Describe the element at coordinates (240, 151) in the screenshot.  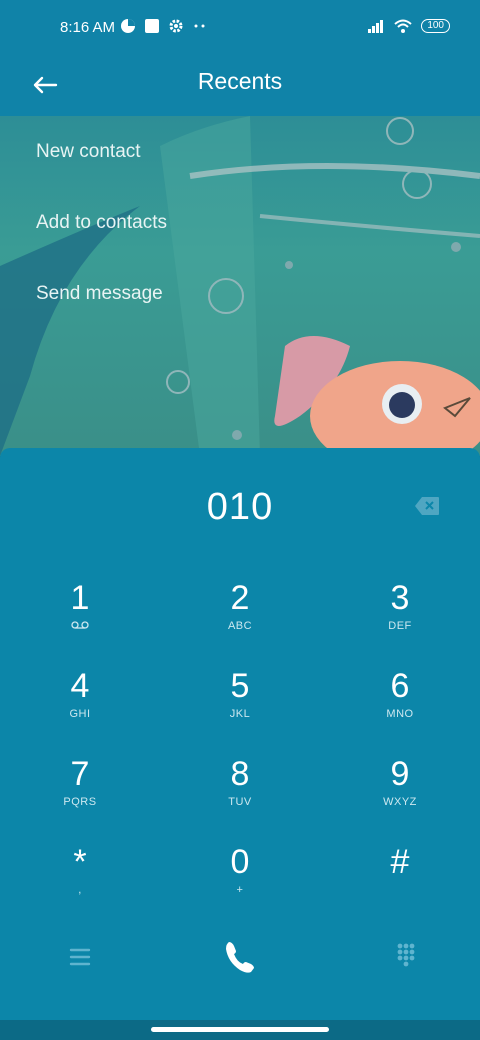
I see `new-contact-option: New contact` at that location.